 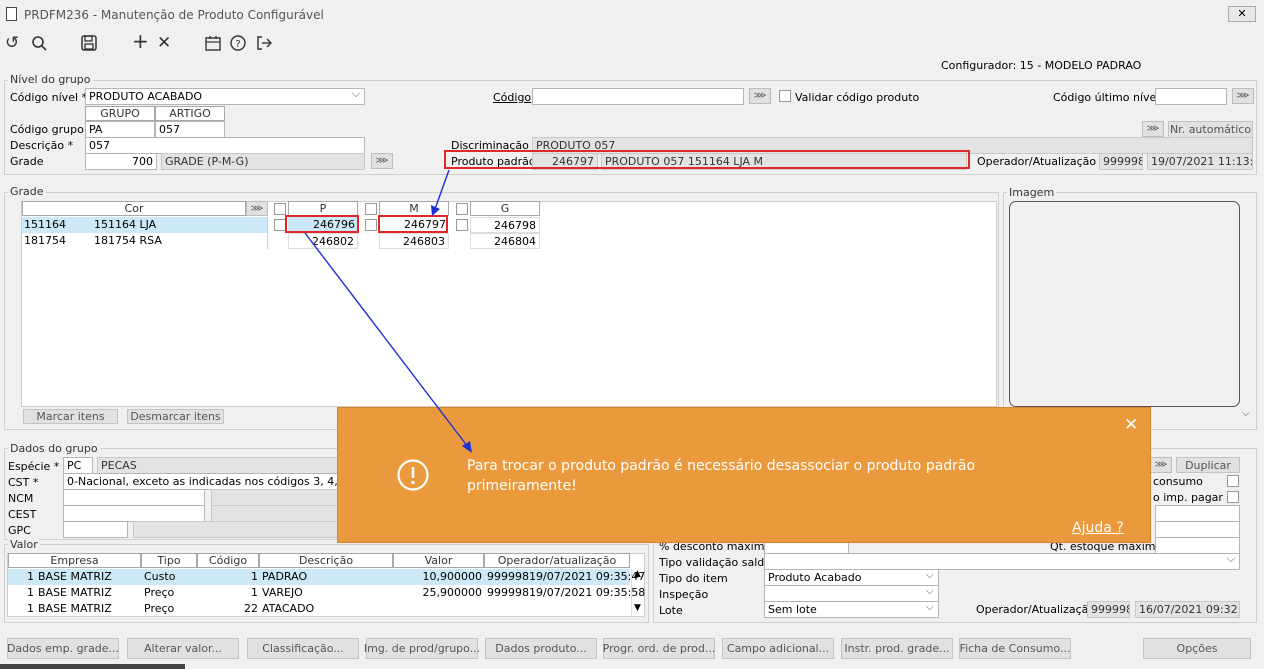 What do you see at coordinates (851, 609) in the screenshot?
I see `lote-select: Sem lote` at bounding box center [851, 609].